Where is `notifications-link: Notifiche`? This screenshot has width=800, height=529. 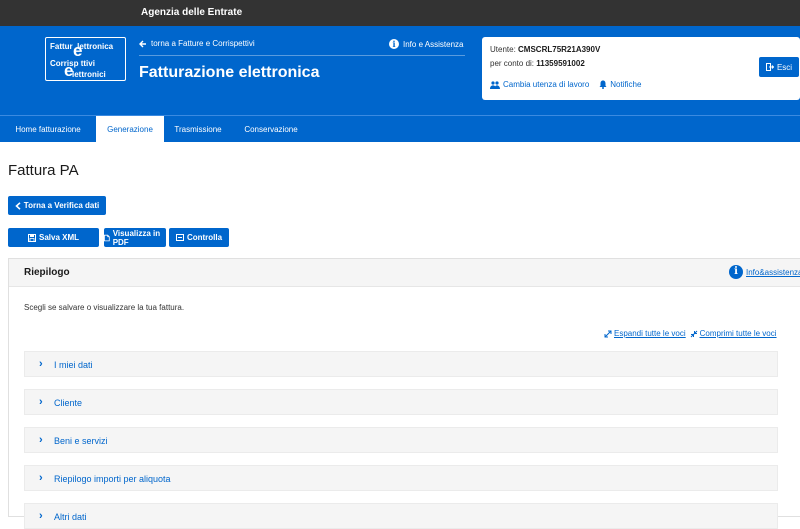
notifications-link: Notifiche is located at coordinates (620, 84).